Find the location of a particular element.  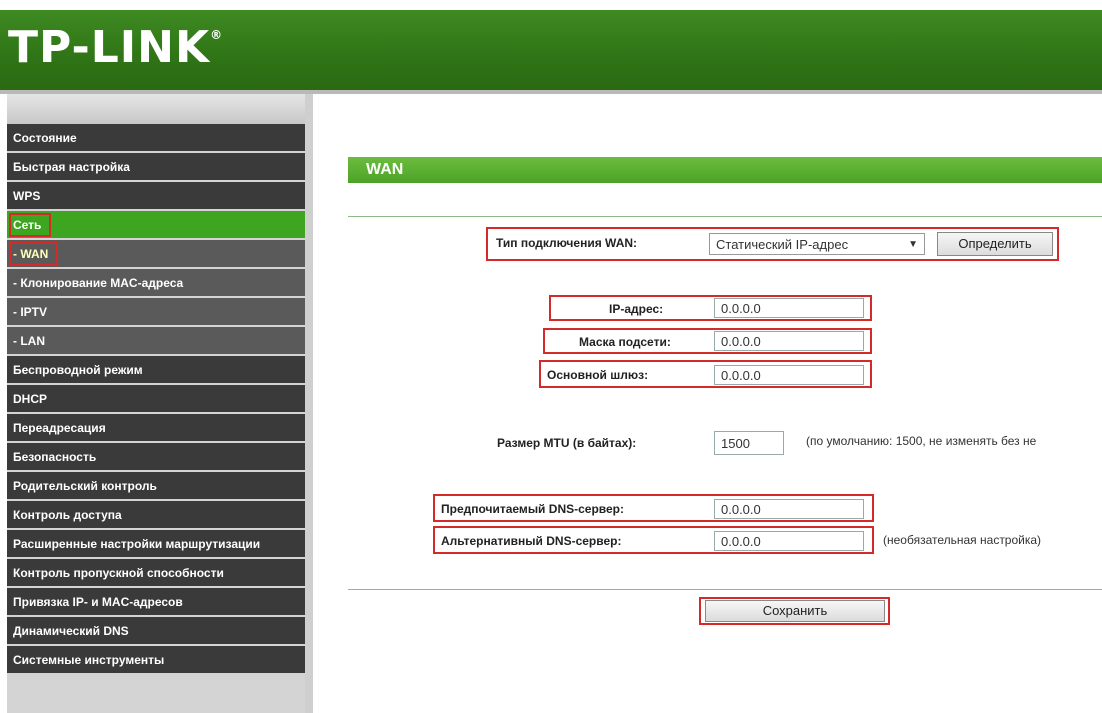

save-button: Сохранить is located at coordinates (795, 611).